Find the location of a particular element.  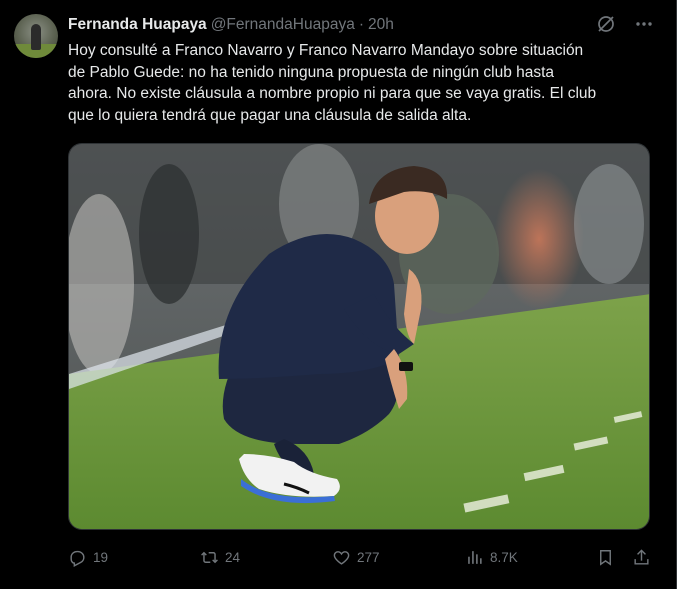

analytics-icon is located at coordinates (475, 557).